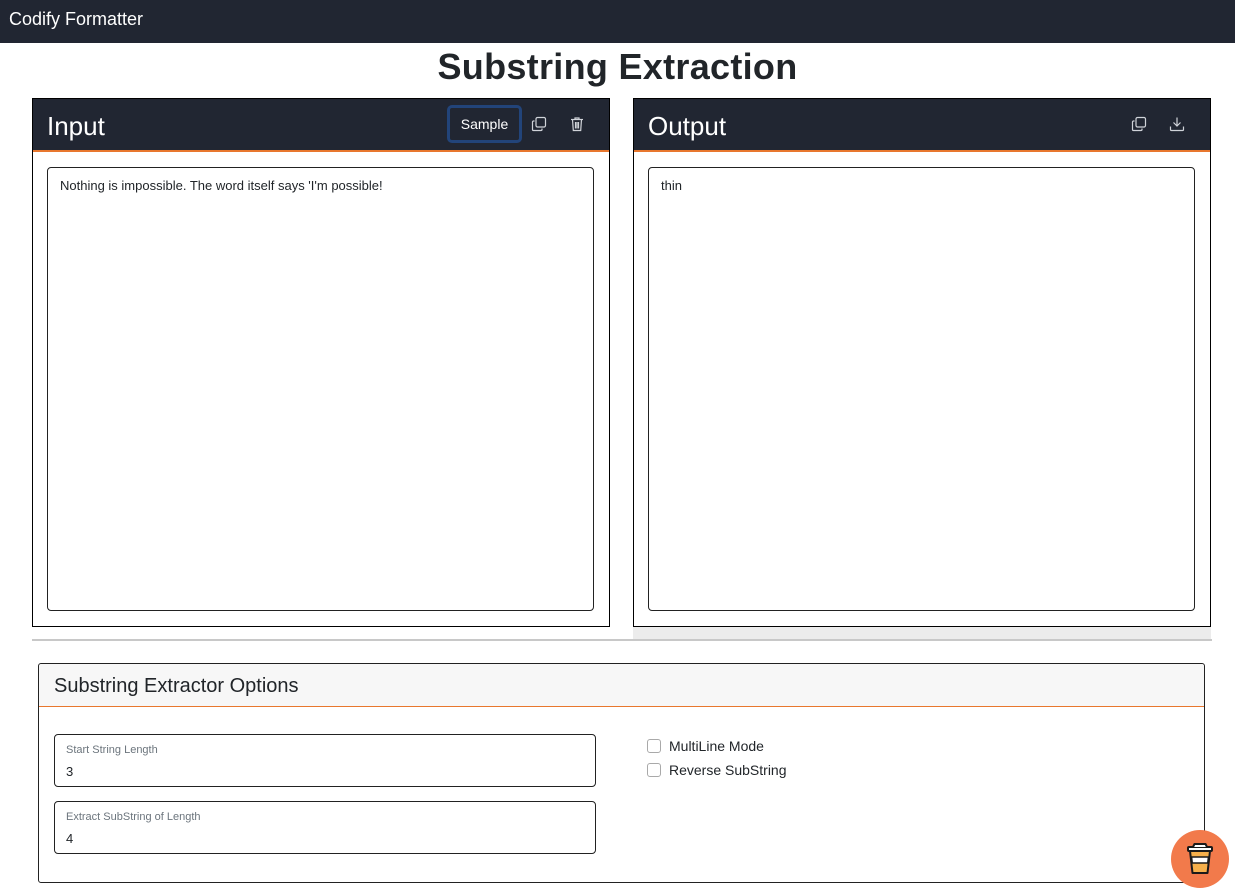  I want to click on coffee-cup-icon, so click(1200, 858).